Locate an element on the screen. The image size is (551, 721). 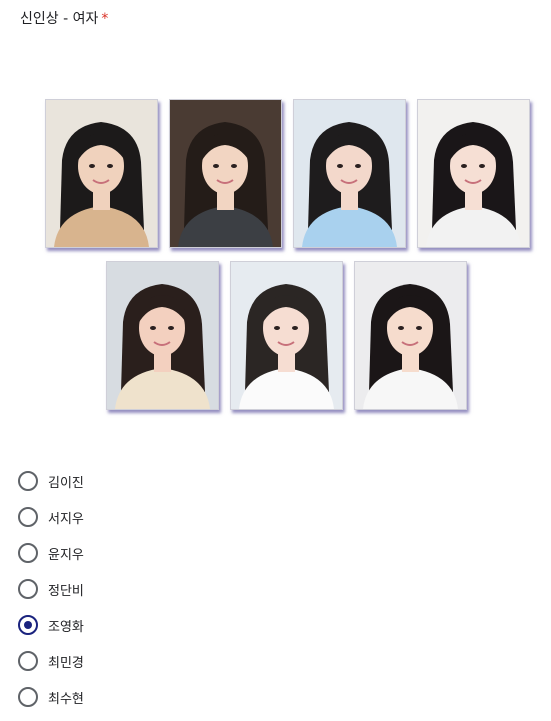
question-title-text: 신인상 - 여자 is located at coordinates (59, 19).